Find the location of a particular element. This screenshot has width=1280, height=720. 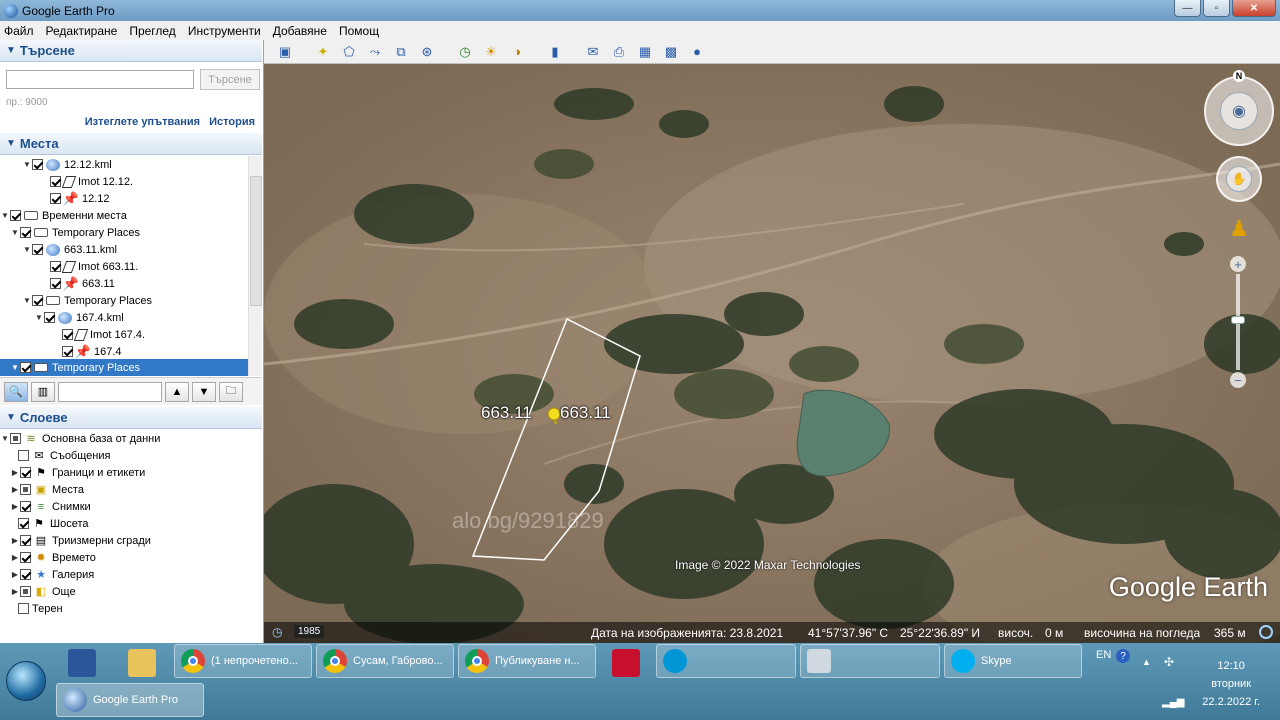

search-input is located at coordinates (100, 79).